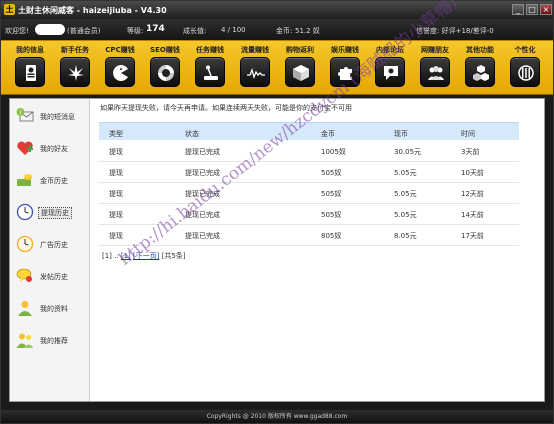 The width and height of the screenshot is (554, 424). Describe the element at coordinates (165, 50) in the screenshot. I see `nav-label: SEO赚钱` at that location.